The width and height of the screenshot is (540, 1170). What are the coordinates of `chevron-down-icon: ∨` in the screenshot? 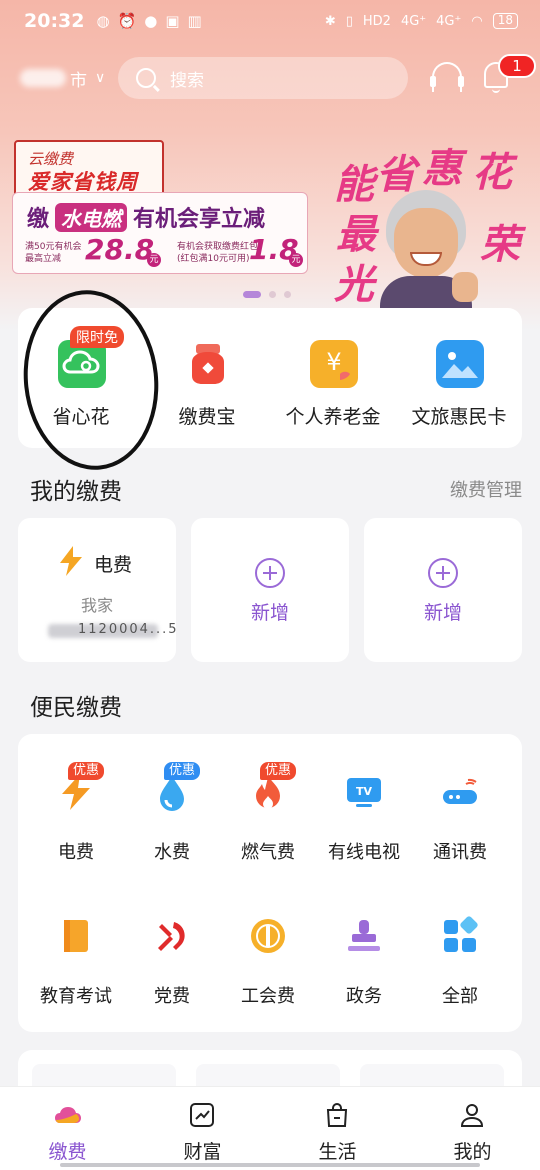 It's located at (100, 78).